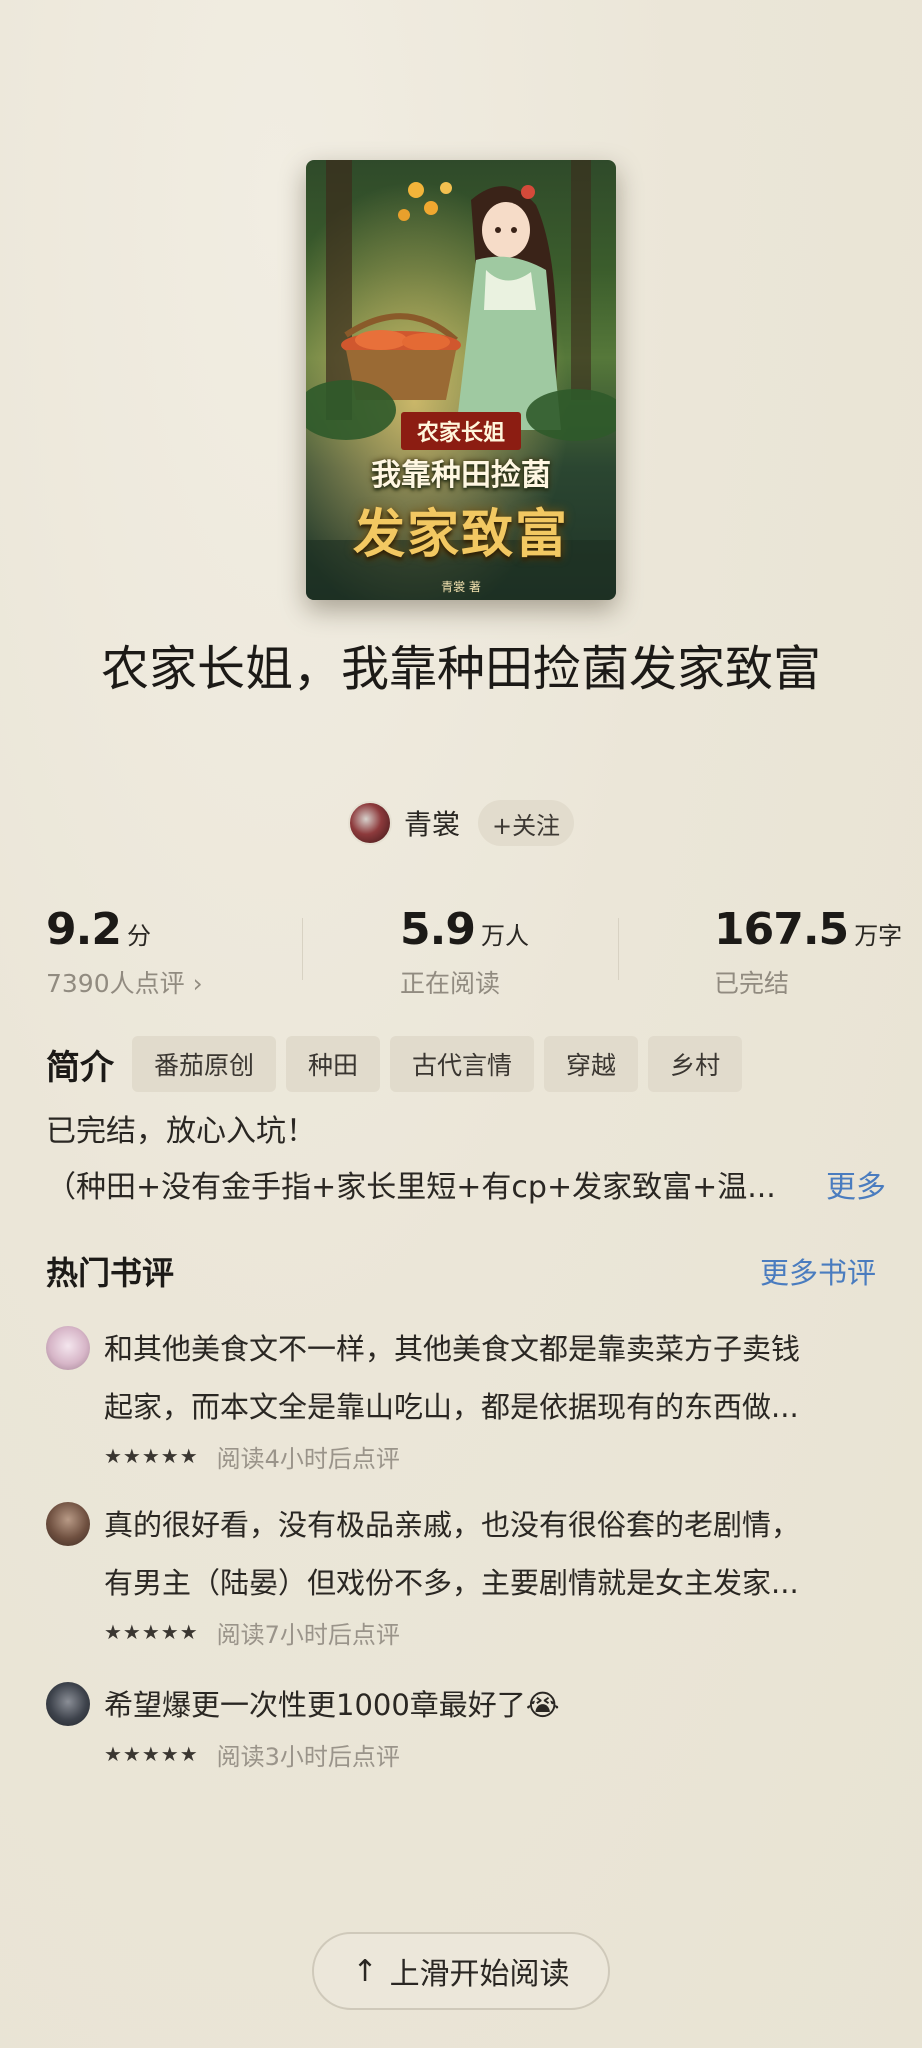  What do you see at coordinates (124, 952) in the screenshot?
I see `stat-score: 9.2 分 7390人点评 ›` at bounding box center [124, 952].